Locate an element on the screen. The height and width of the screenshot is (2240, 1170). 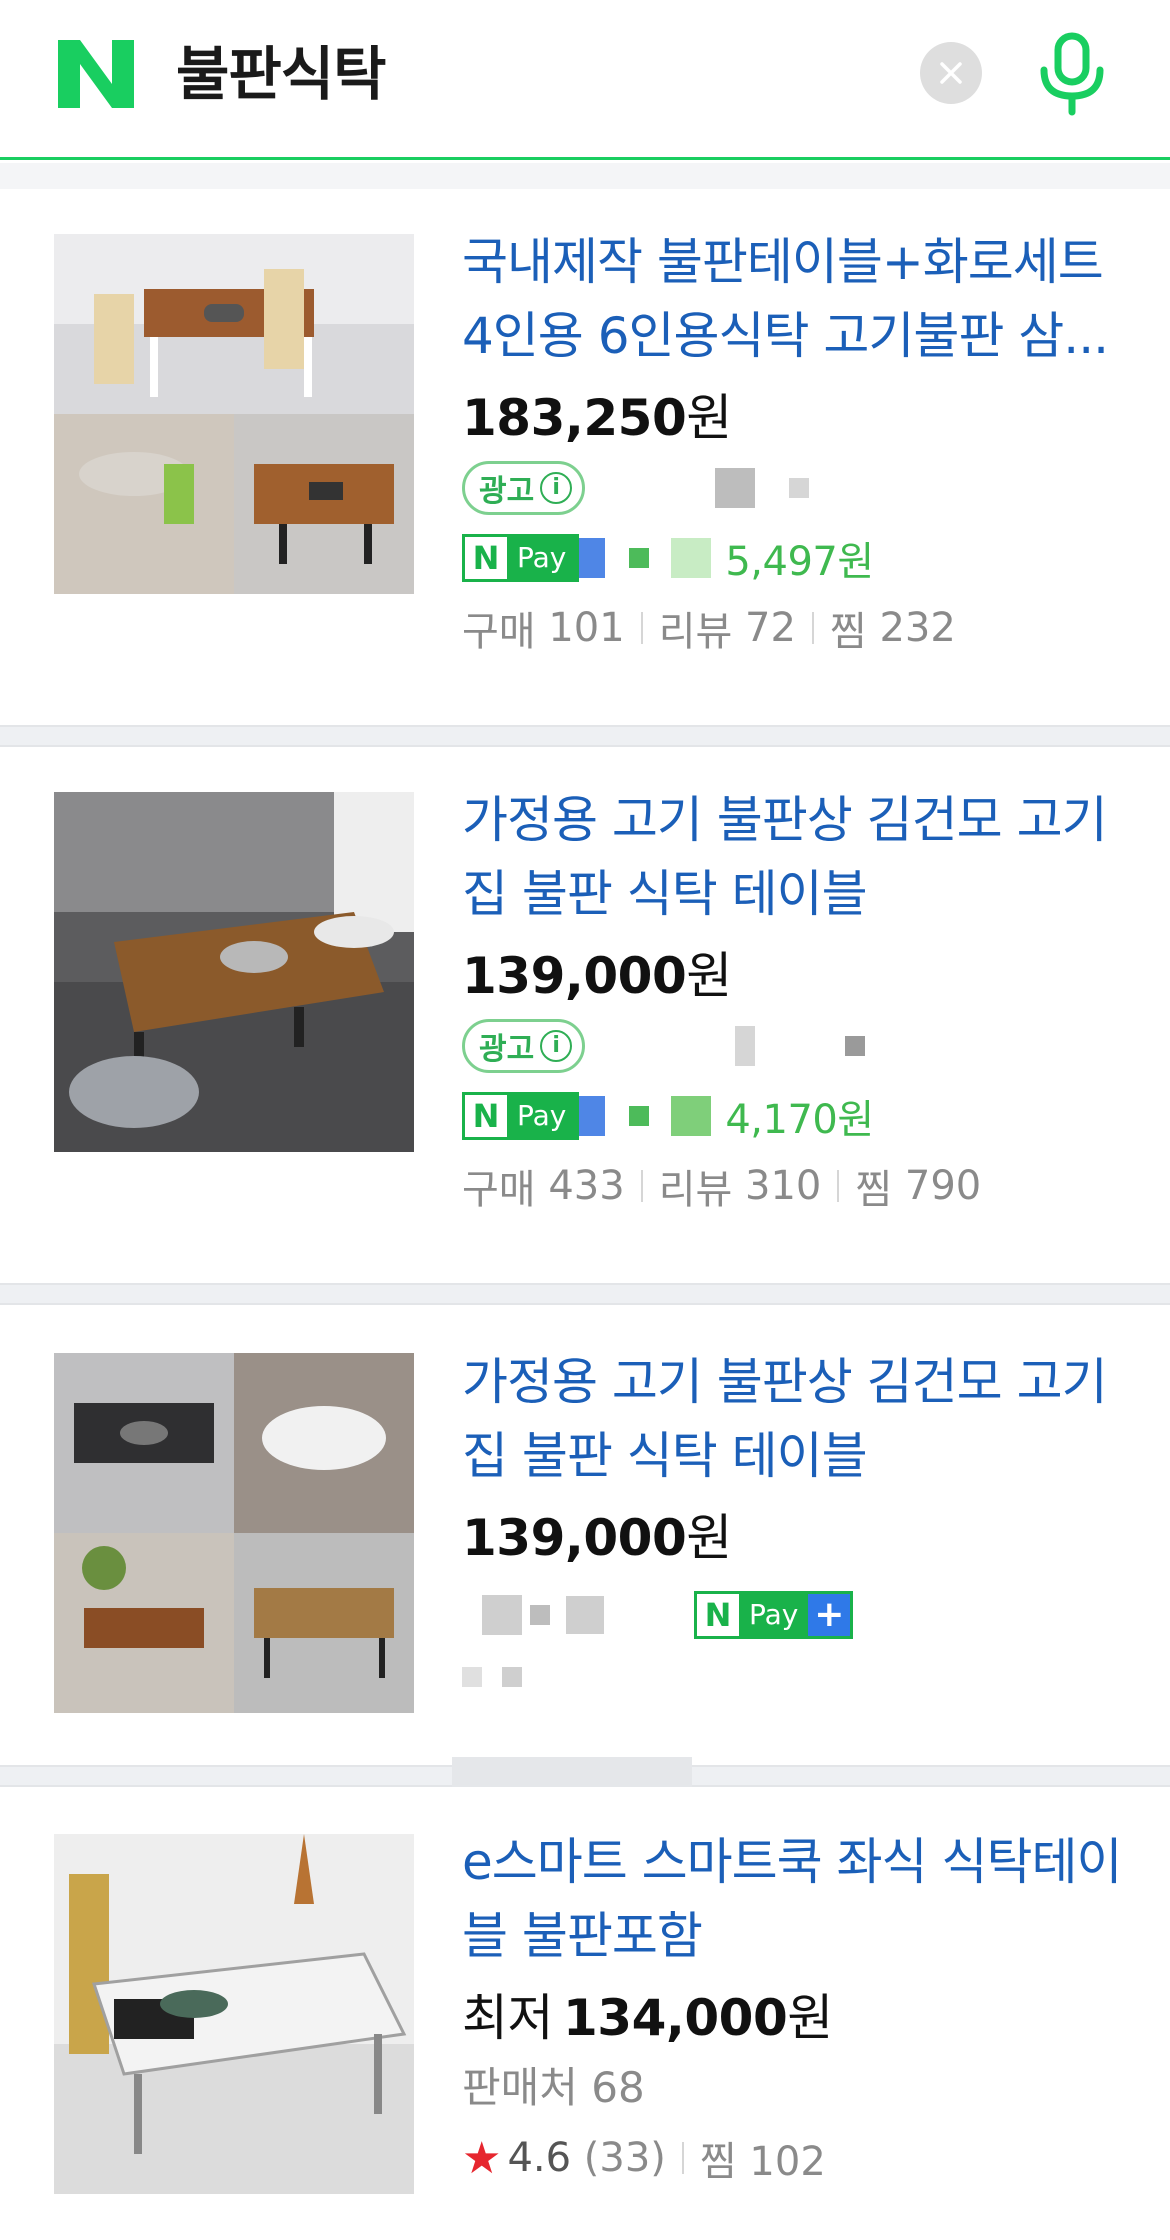
microphone-icon is located at coordinates (1072, 73).